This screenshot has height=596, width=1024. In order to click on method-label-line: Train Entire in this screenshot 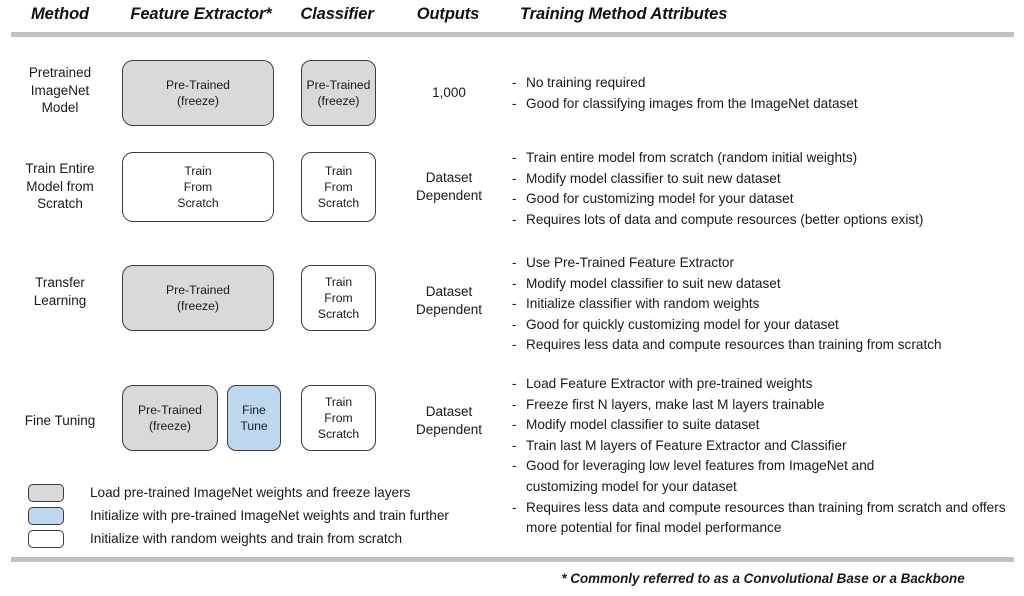, I will do `click(60, 168)`.